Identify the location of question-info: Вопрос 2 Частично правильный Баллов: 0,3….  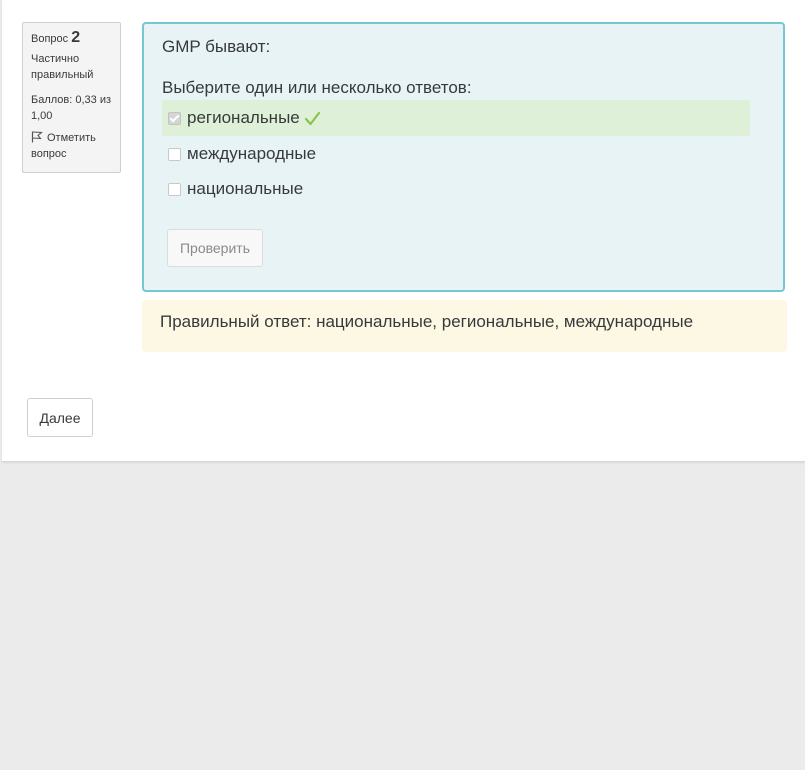
(71, 97).